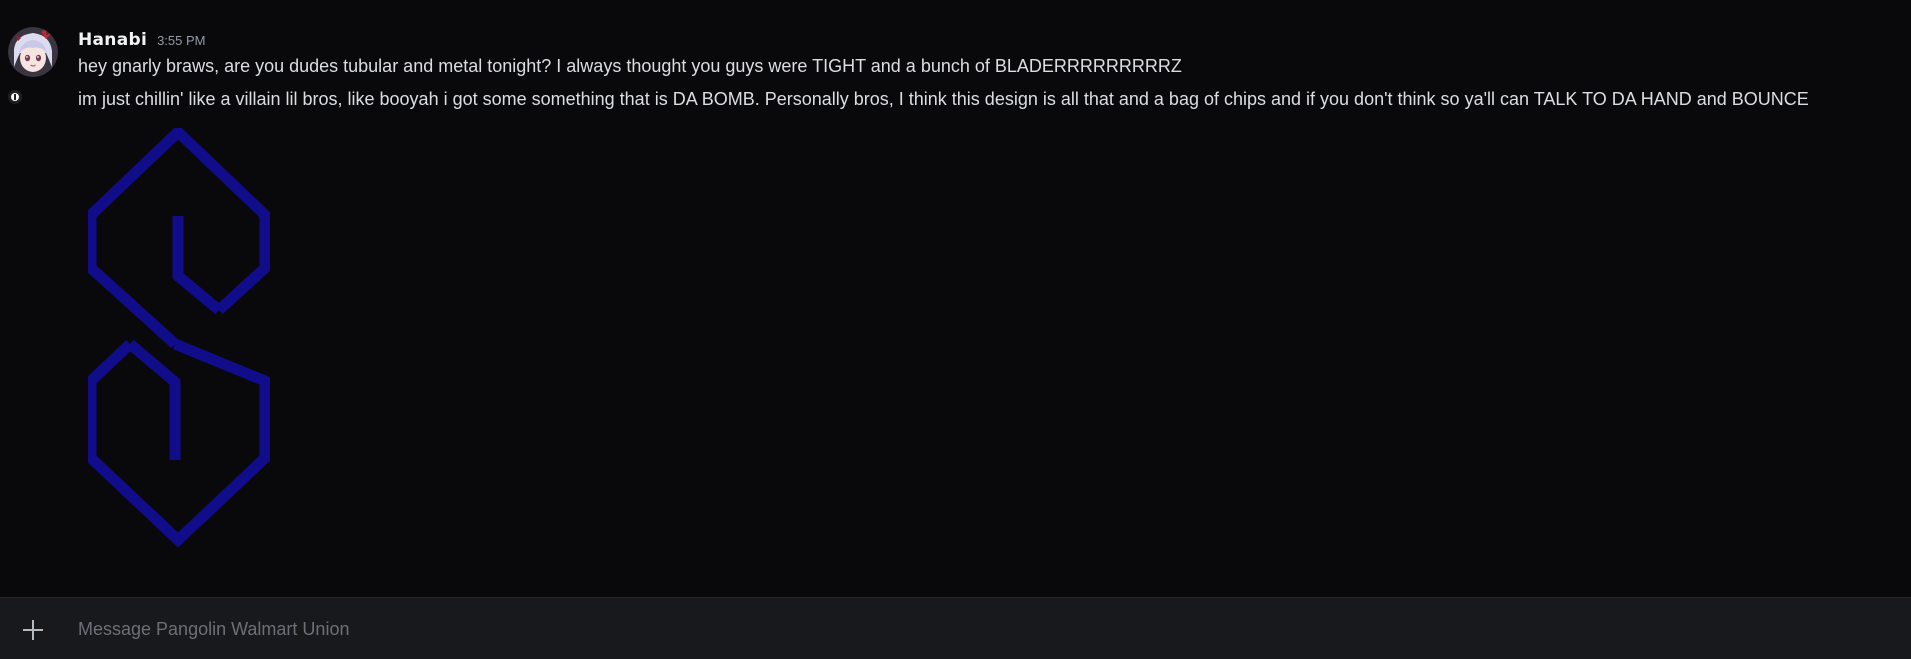  I want to click on navy-s-logo-icon, so click(178, 336).